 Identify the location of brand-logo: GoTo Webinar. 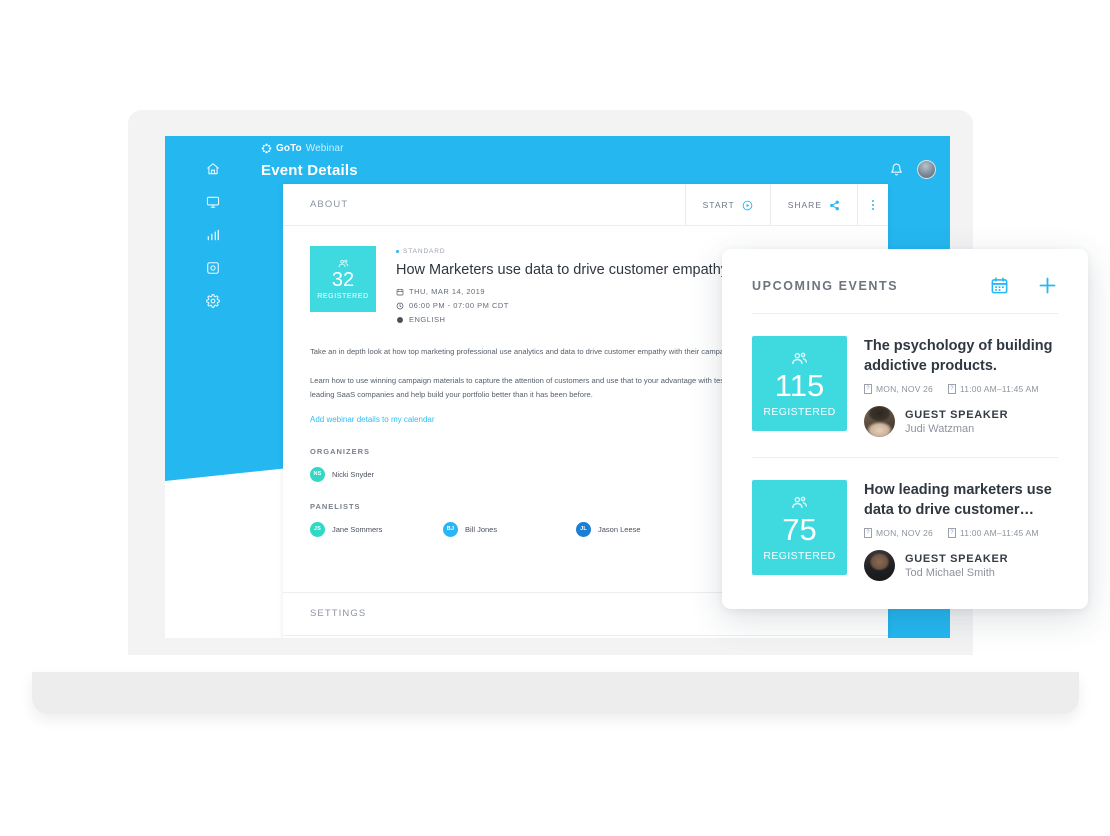
(302, 148).